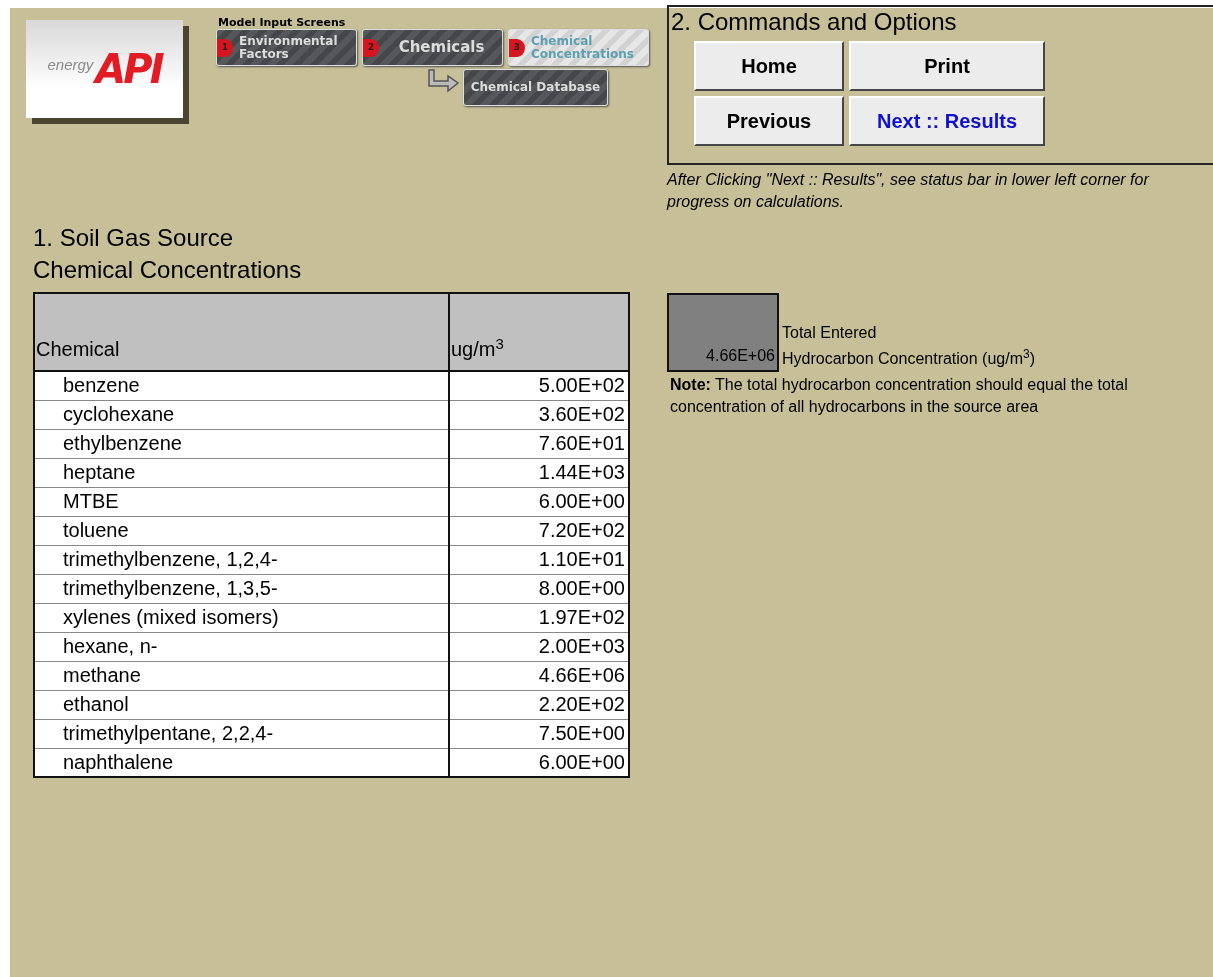 This screenshot has width=1213, height=977. What do you see at coordinates (241, 332) in the screenshot?
I see `column-header: Chemical` at bounding box center [241, 332].